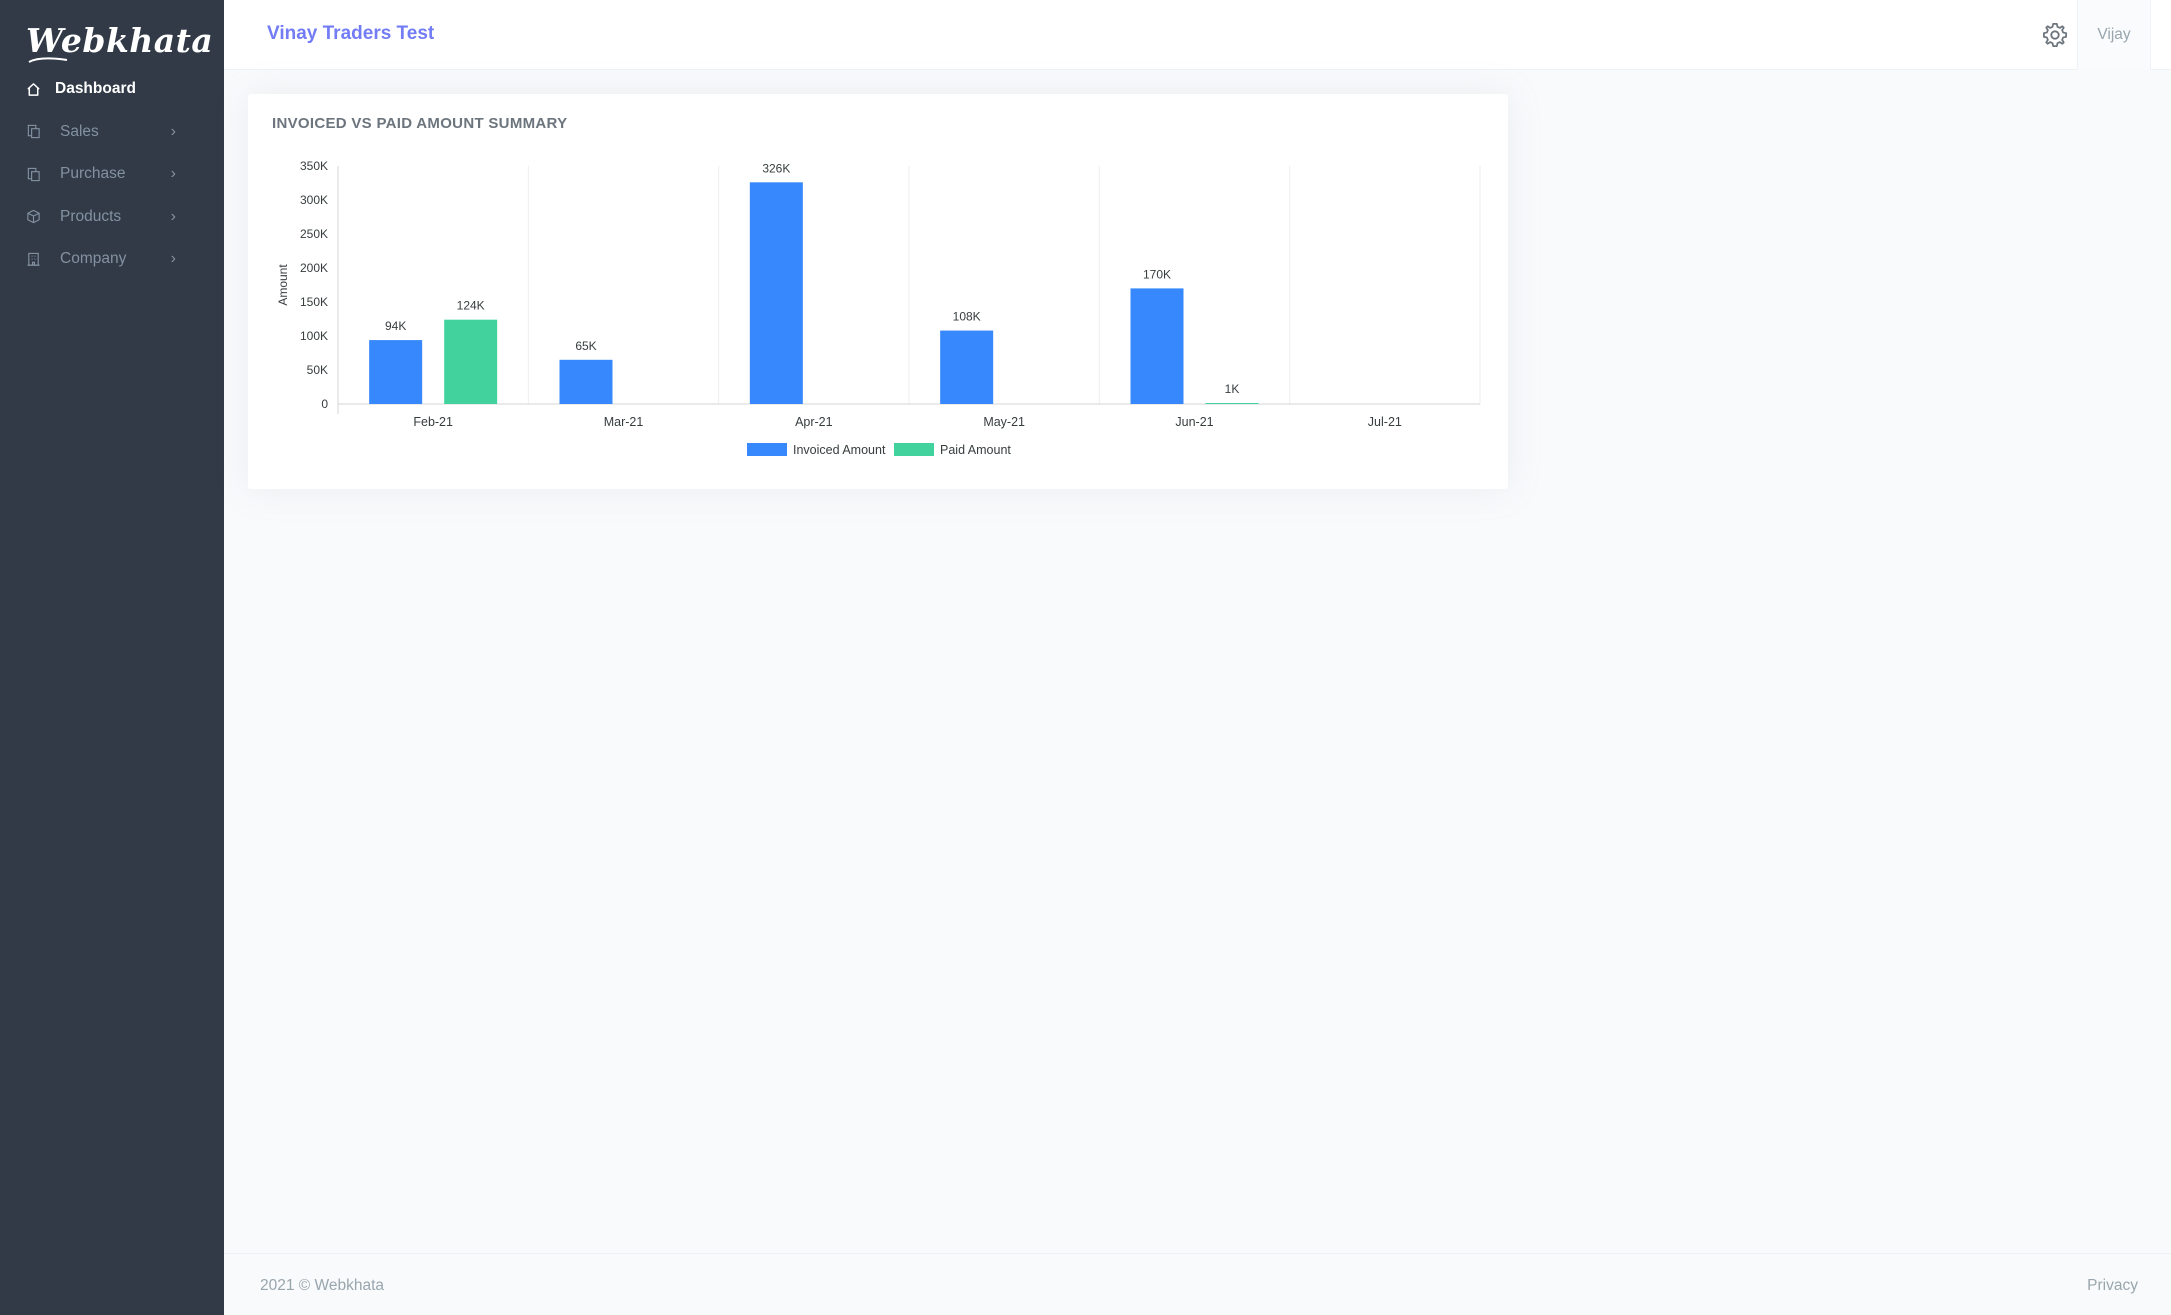 This screenshot has height=1315, width=2171. I want to click on sales-doc-icon, so click(33, 132).